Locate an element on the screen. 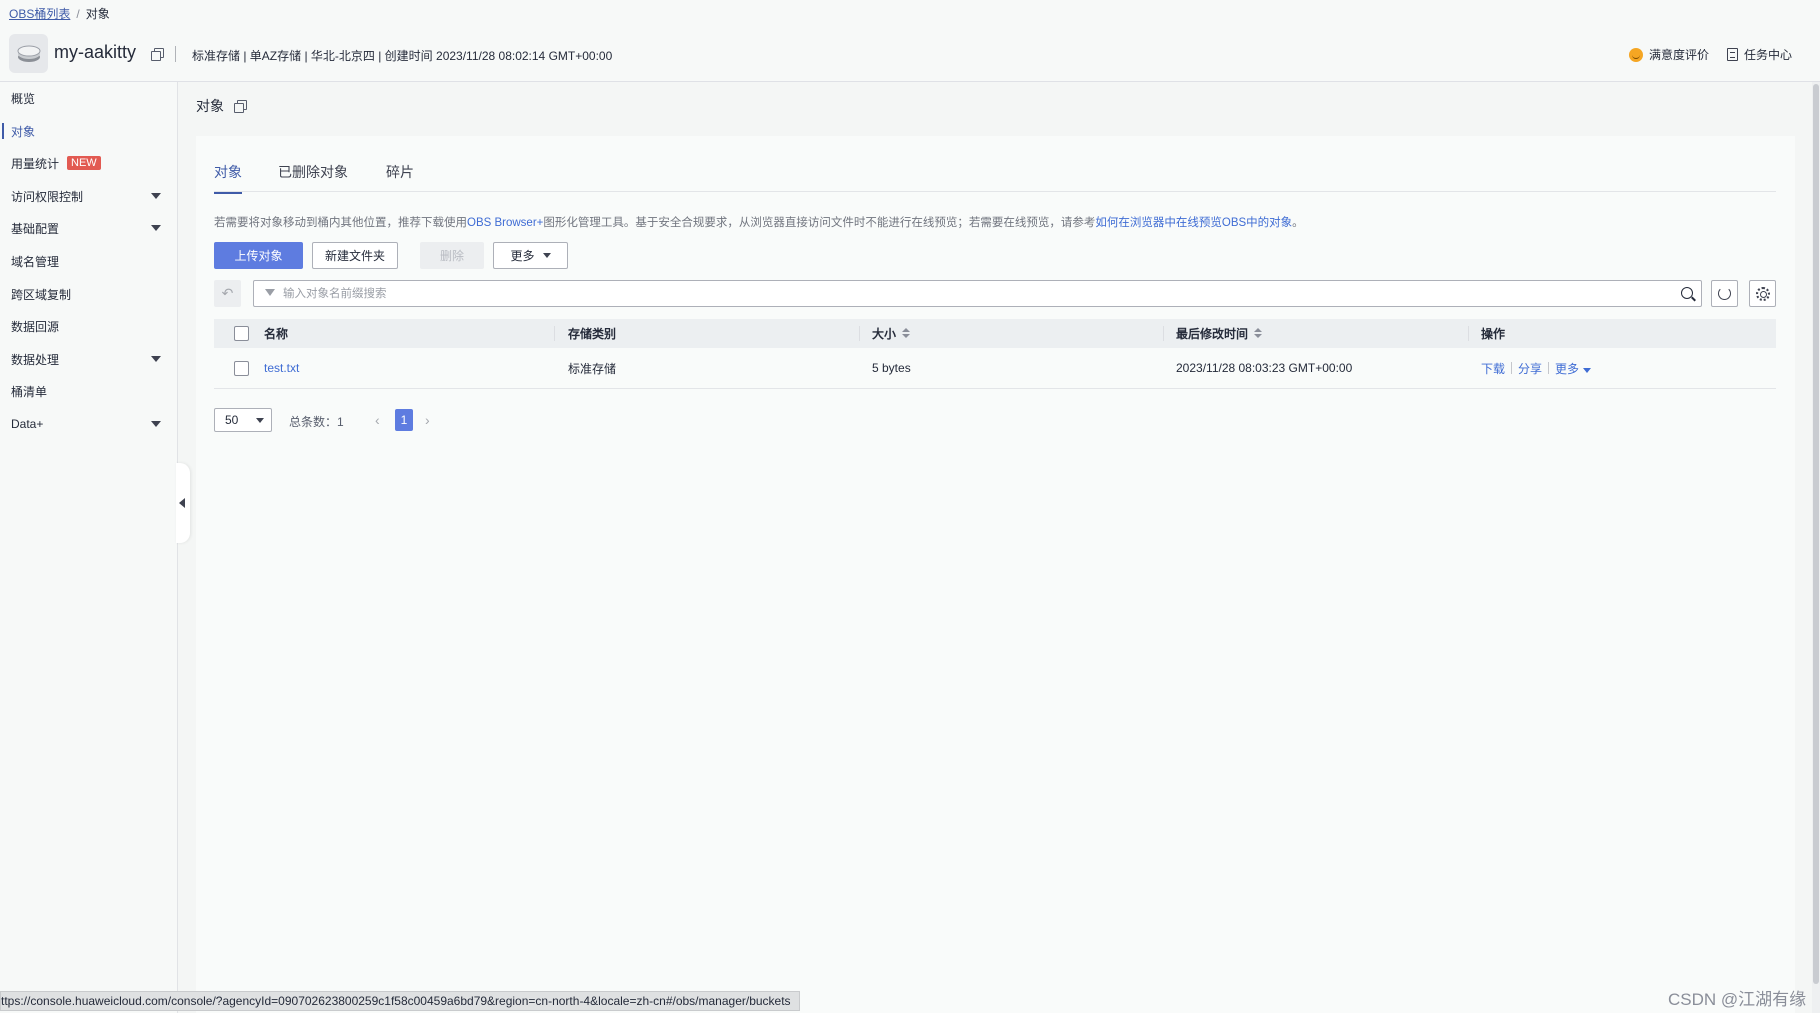 This screenshot has width=1820, height=1013. column-header-name: 名称 is located at coordinates (276, 334).